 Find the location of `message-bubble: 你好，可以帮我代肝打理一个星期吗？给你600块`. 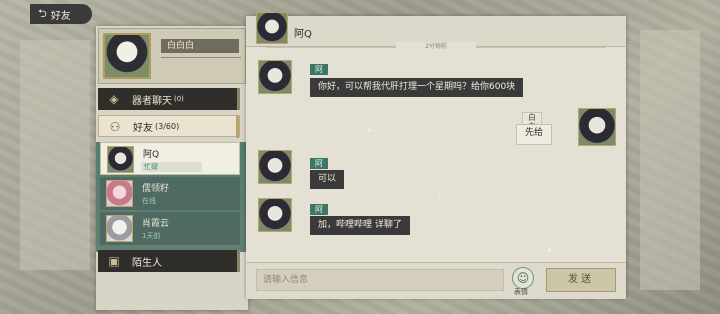

message-bubble: 你好，可以帮我代肝打理一个星期吗？给你600块 is located at coordinates (417, 87).